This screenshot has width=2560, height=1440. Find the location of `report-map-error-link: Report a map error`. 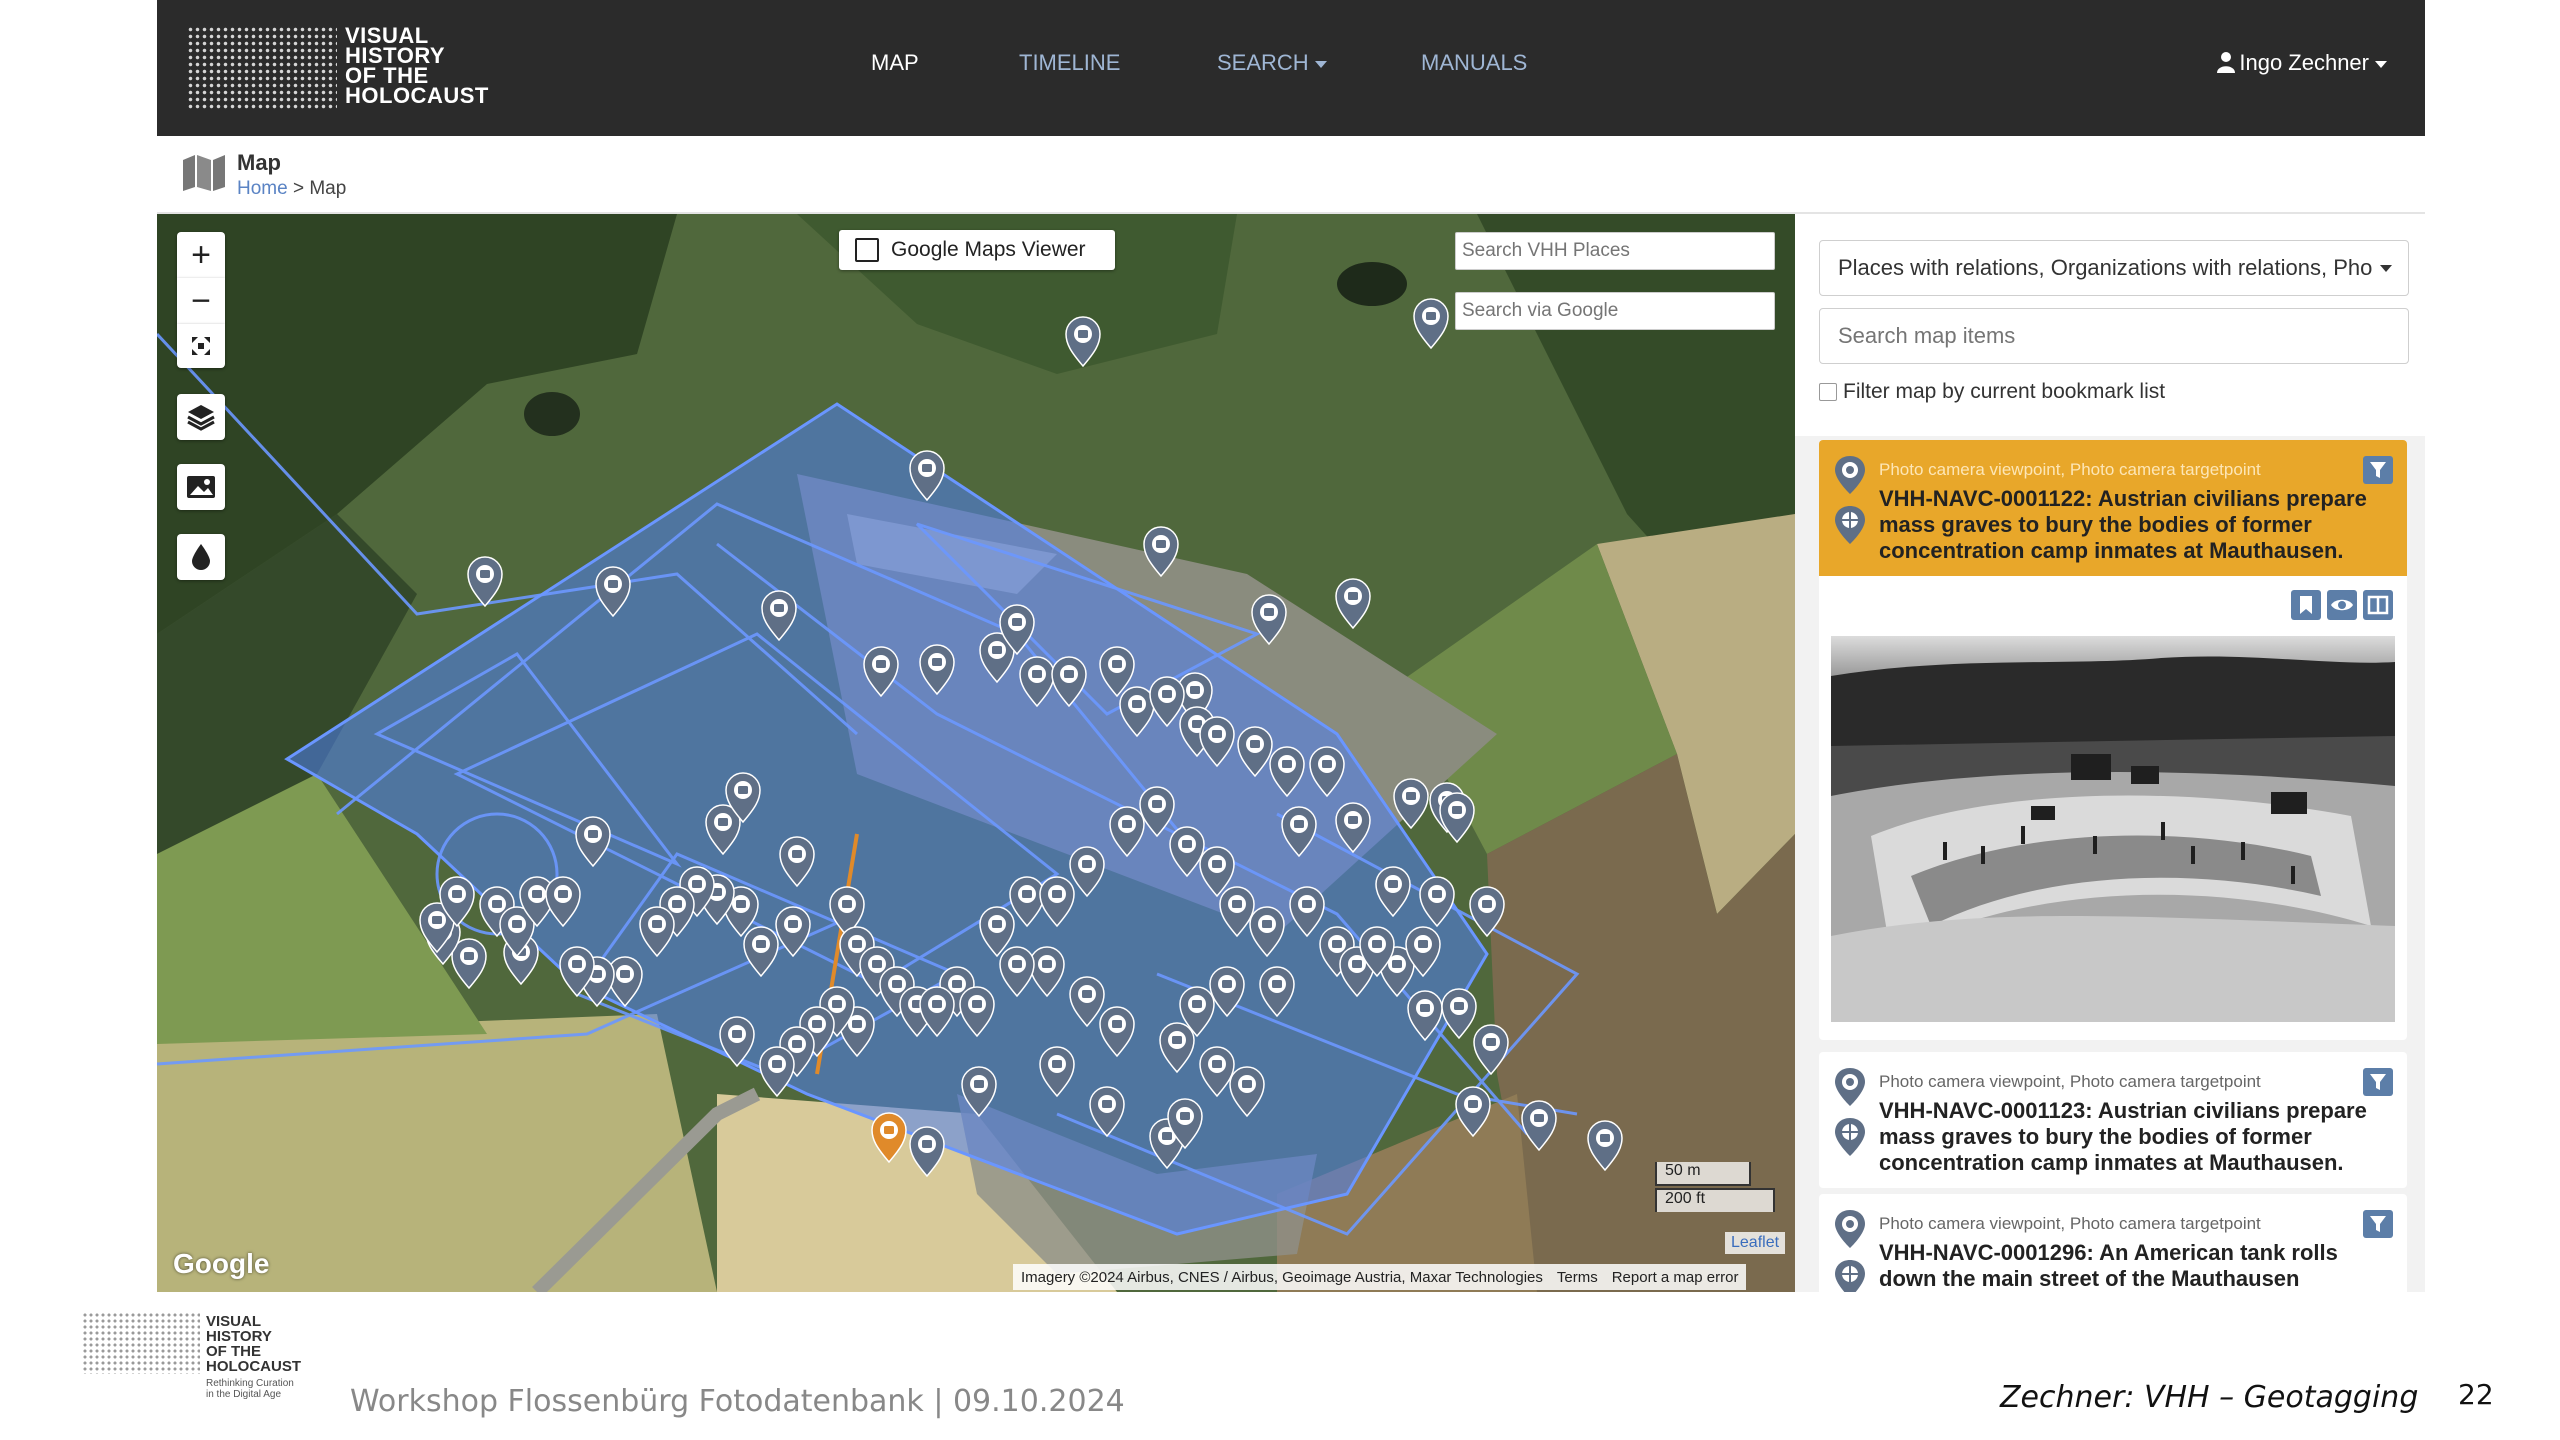

report-map-error-link: Report a map error is located at coordinates (1675, 1277).